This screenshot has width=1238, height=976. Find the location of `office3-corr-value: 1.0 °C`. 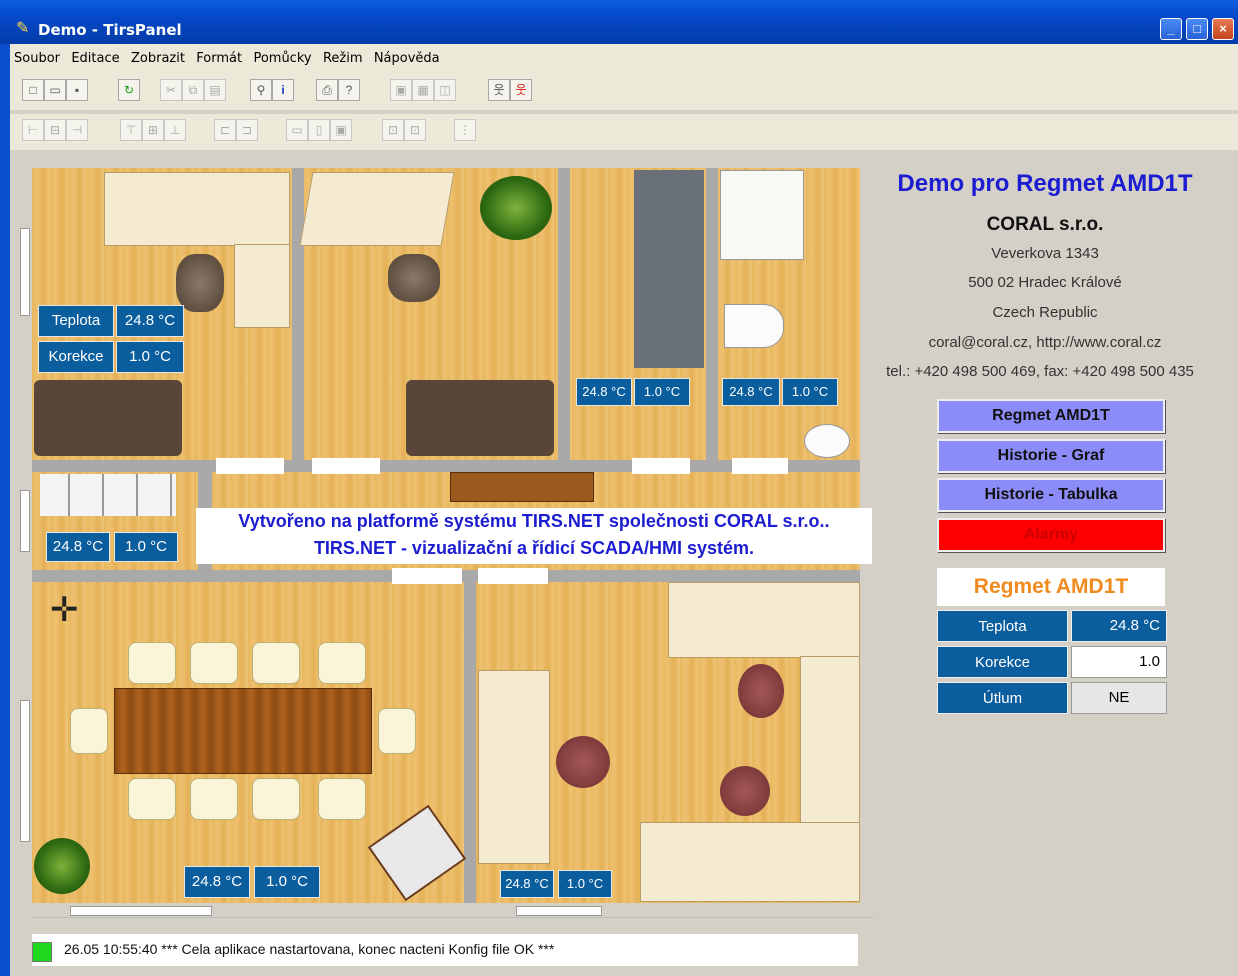

office3-corr-value: 1.0 °C is located at coordinates (585, 884).